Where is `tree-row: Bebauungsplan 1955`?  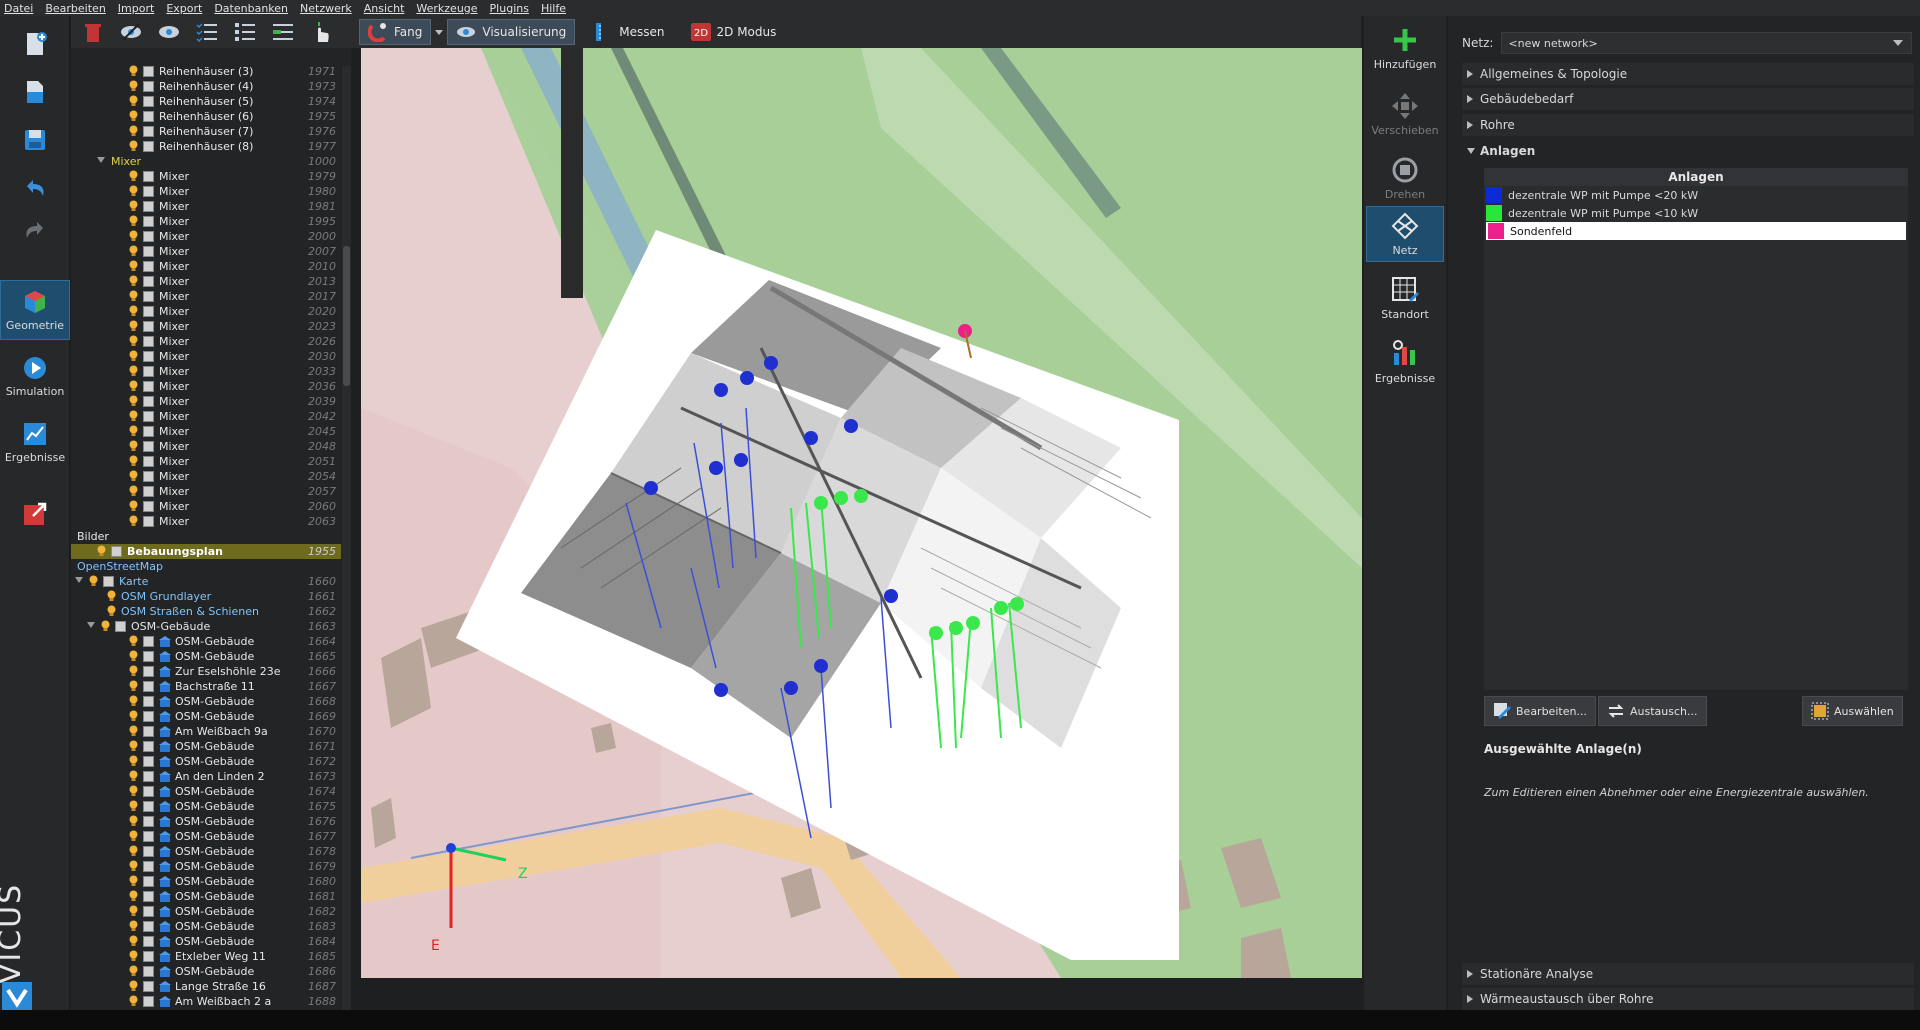 tree-row: Bebauungsplan 1955 is located at coordinates (206, 551).